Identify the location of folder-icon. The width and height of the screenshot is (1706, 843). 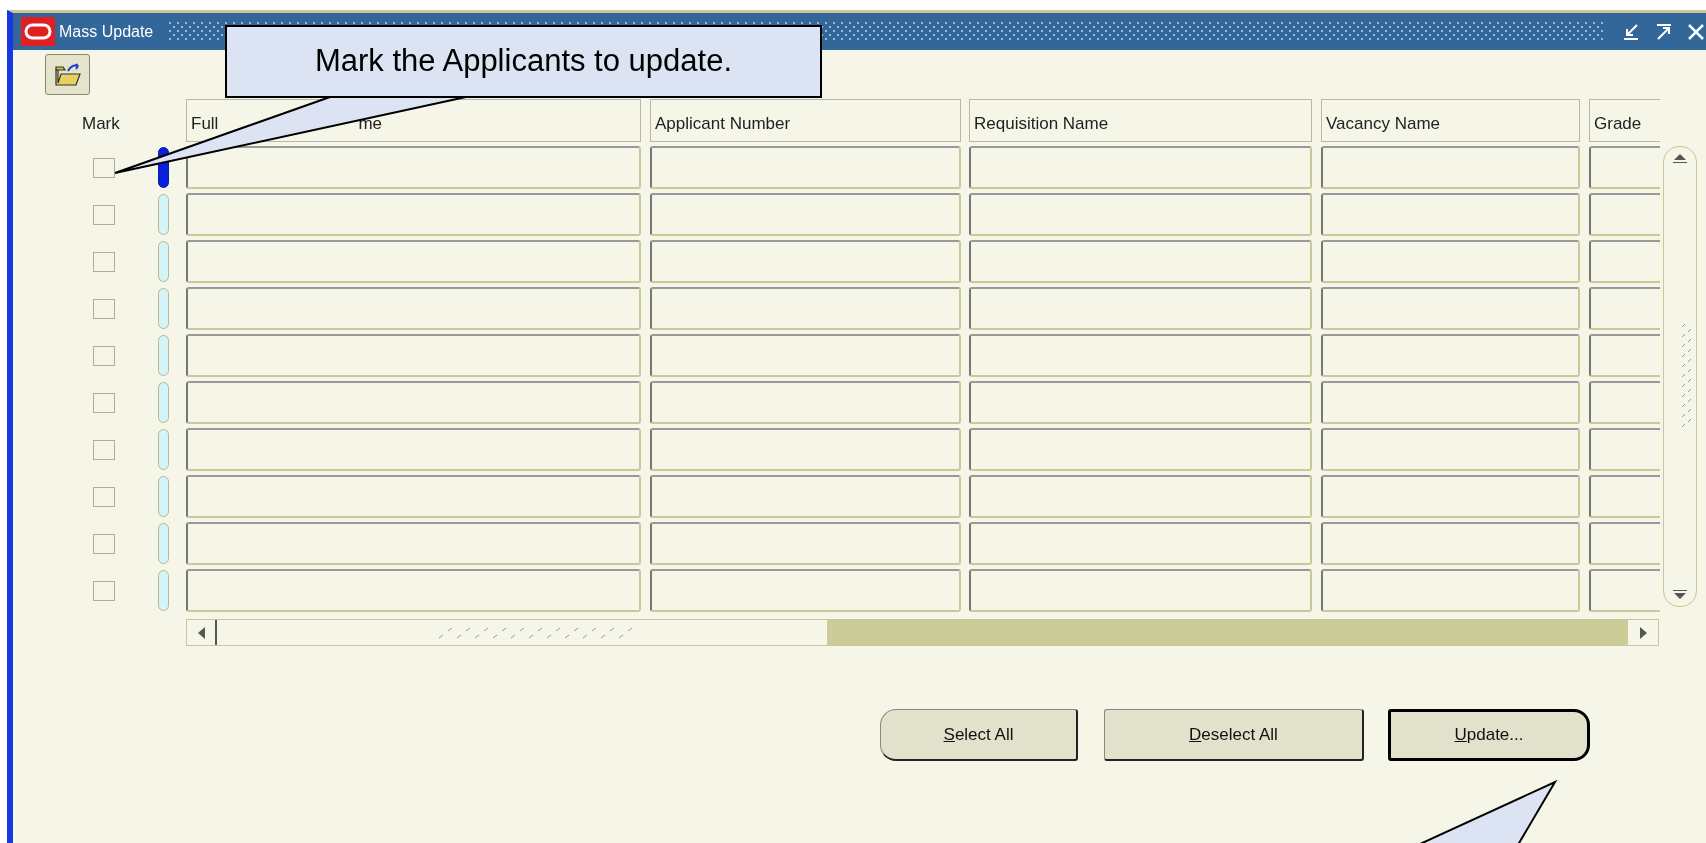
(67, 74).